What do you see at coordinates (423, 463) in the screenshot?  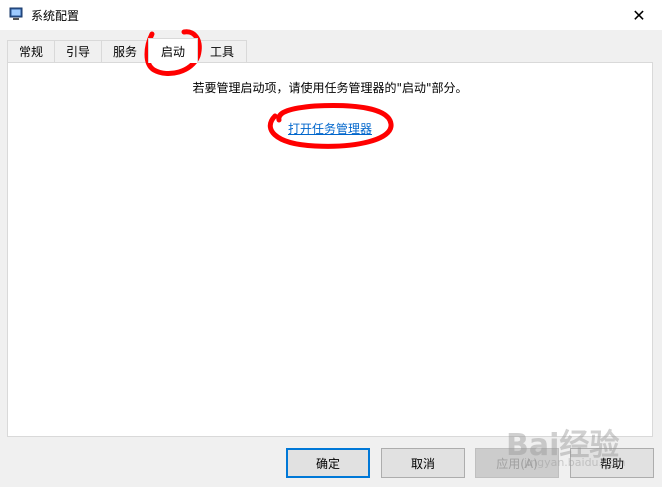 I see `cancel-button: 取消` at bounding box center [423, 463].